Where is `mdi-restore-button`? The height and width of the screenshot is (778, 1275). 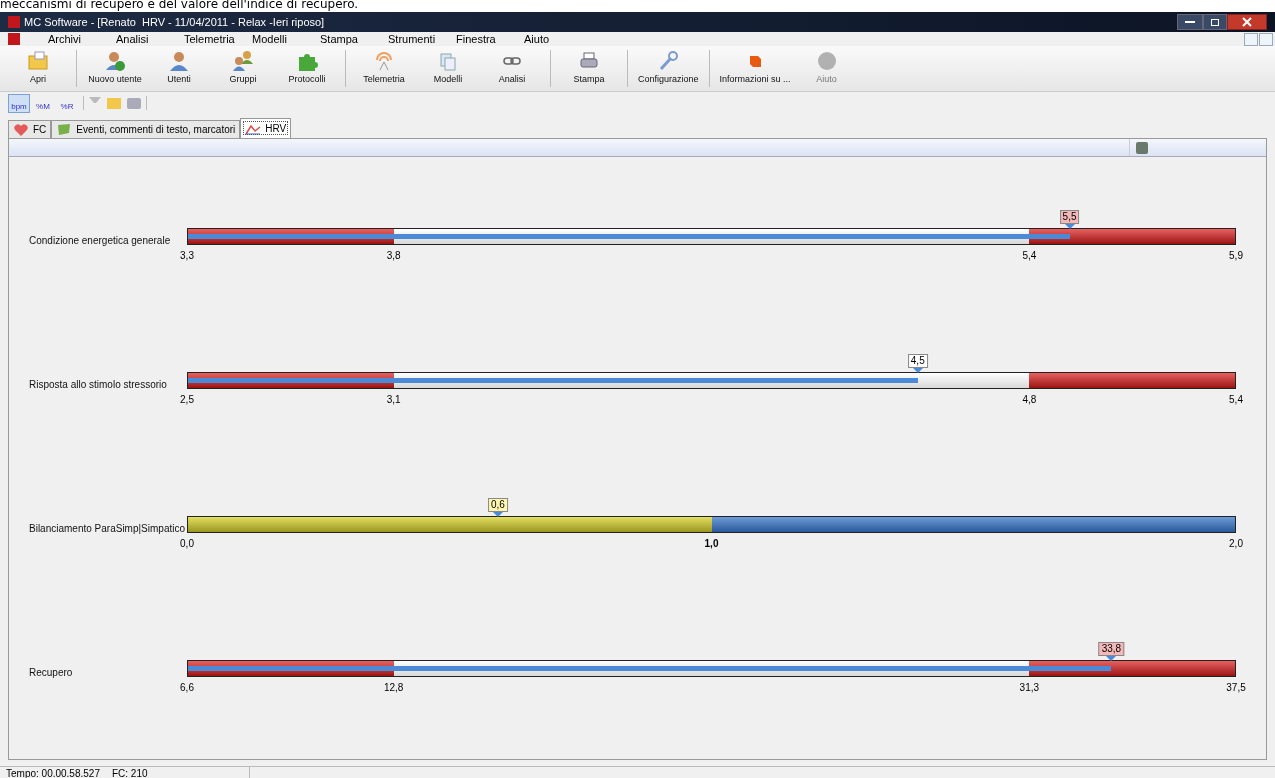
mdi-restore-button is located at coordinates (1266, 39).